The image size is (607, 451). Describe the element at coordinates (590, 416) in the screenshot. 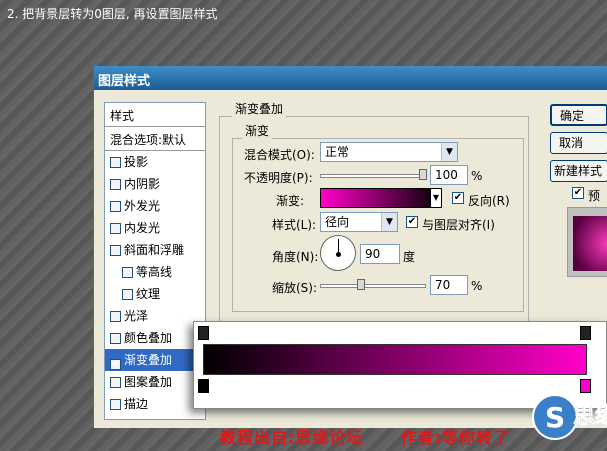

I see `logo-text: 思缘` at that location.